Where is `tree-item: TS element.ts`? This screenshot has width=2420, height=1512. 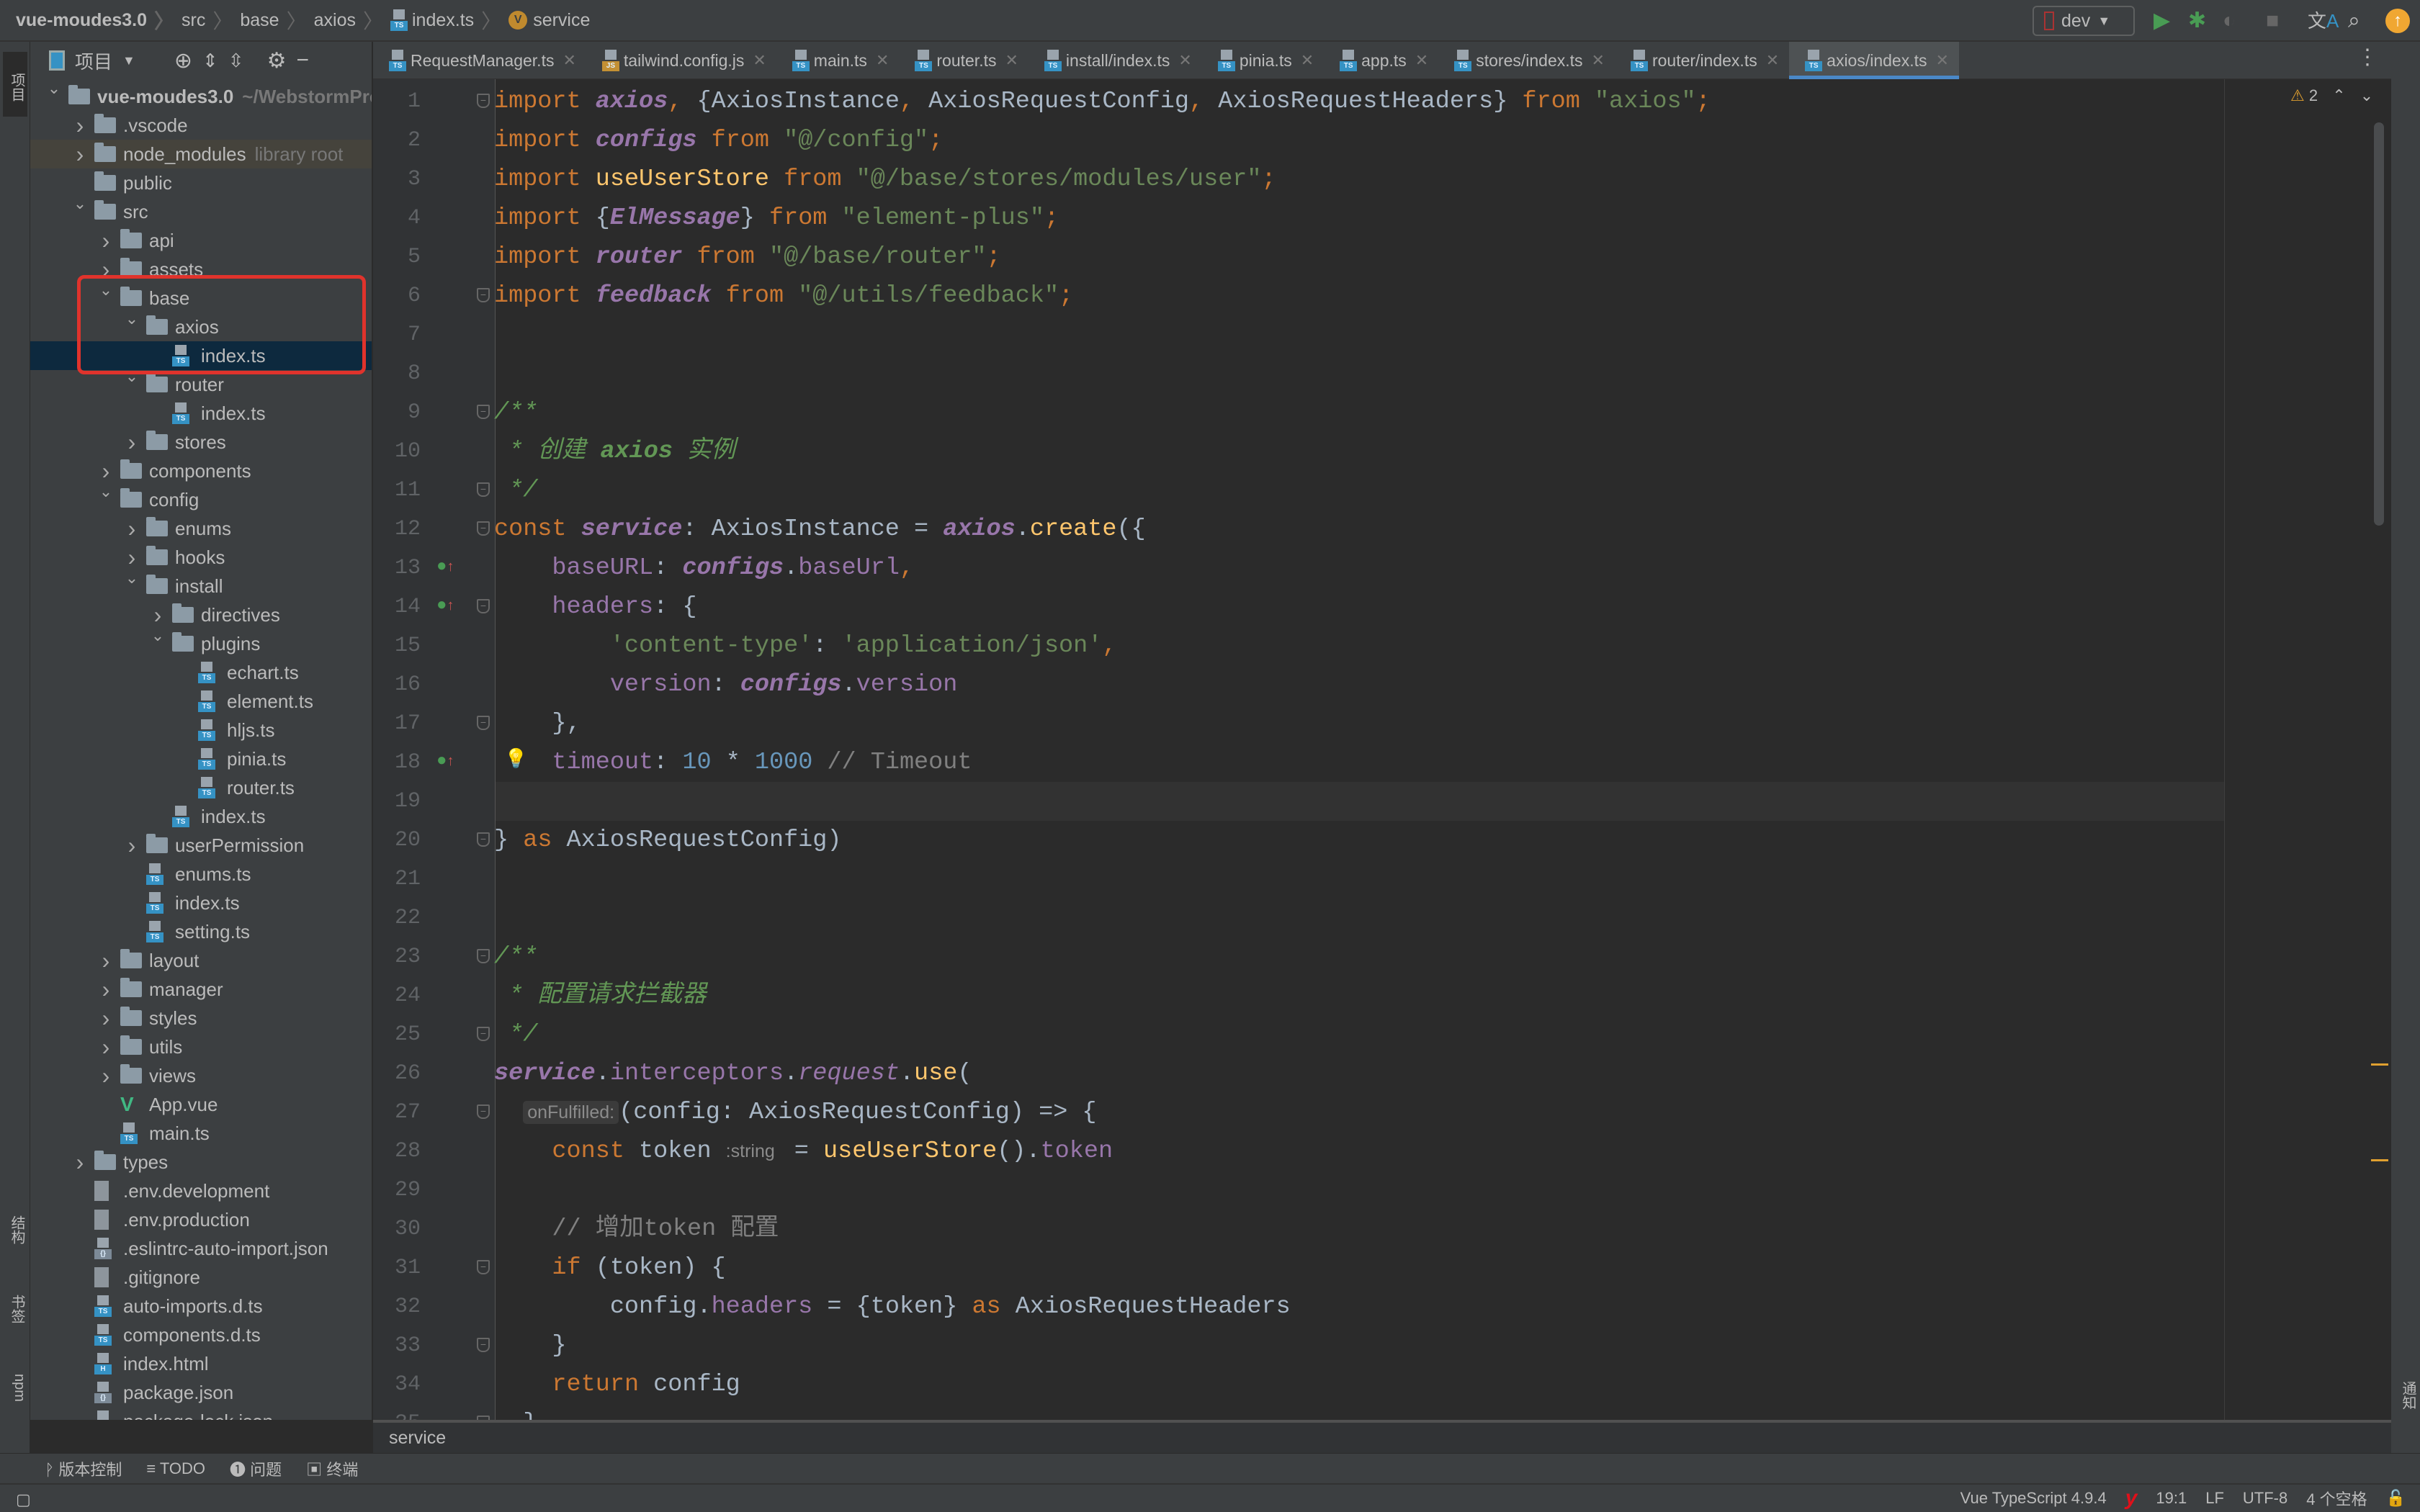 tree-item: TS element.ts is located at coordinates (201, 701).